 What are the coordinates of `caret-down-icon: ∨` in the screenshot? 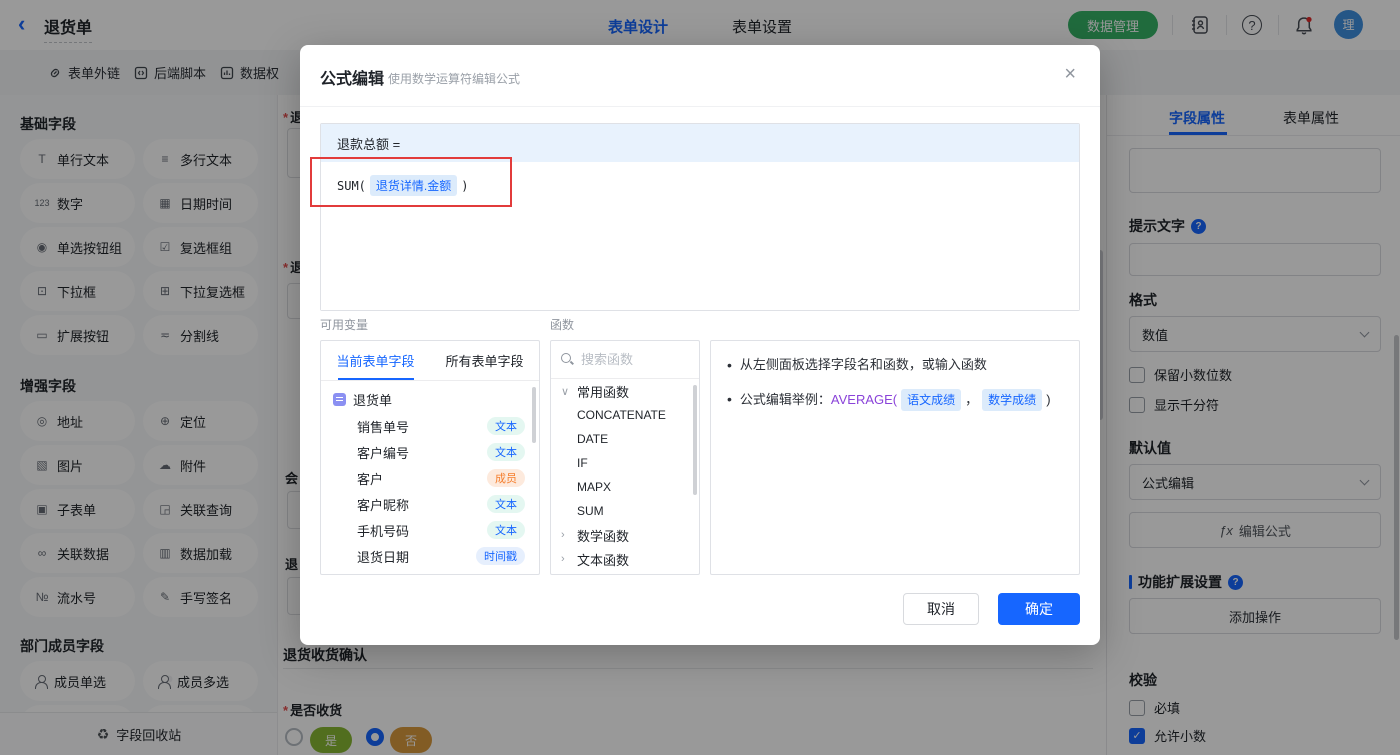 It's located at (565, 391).